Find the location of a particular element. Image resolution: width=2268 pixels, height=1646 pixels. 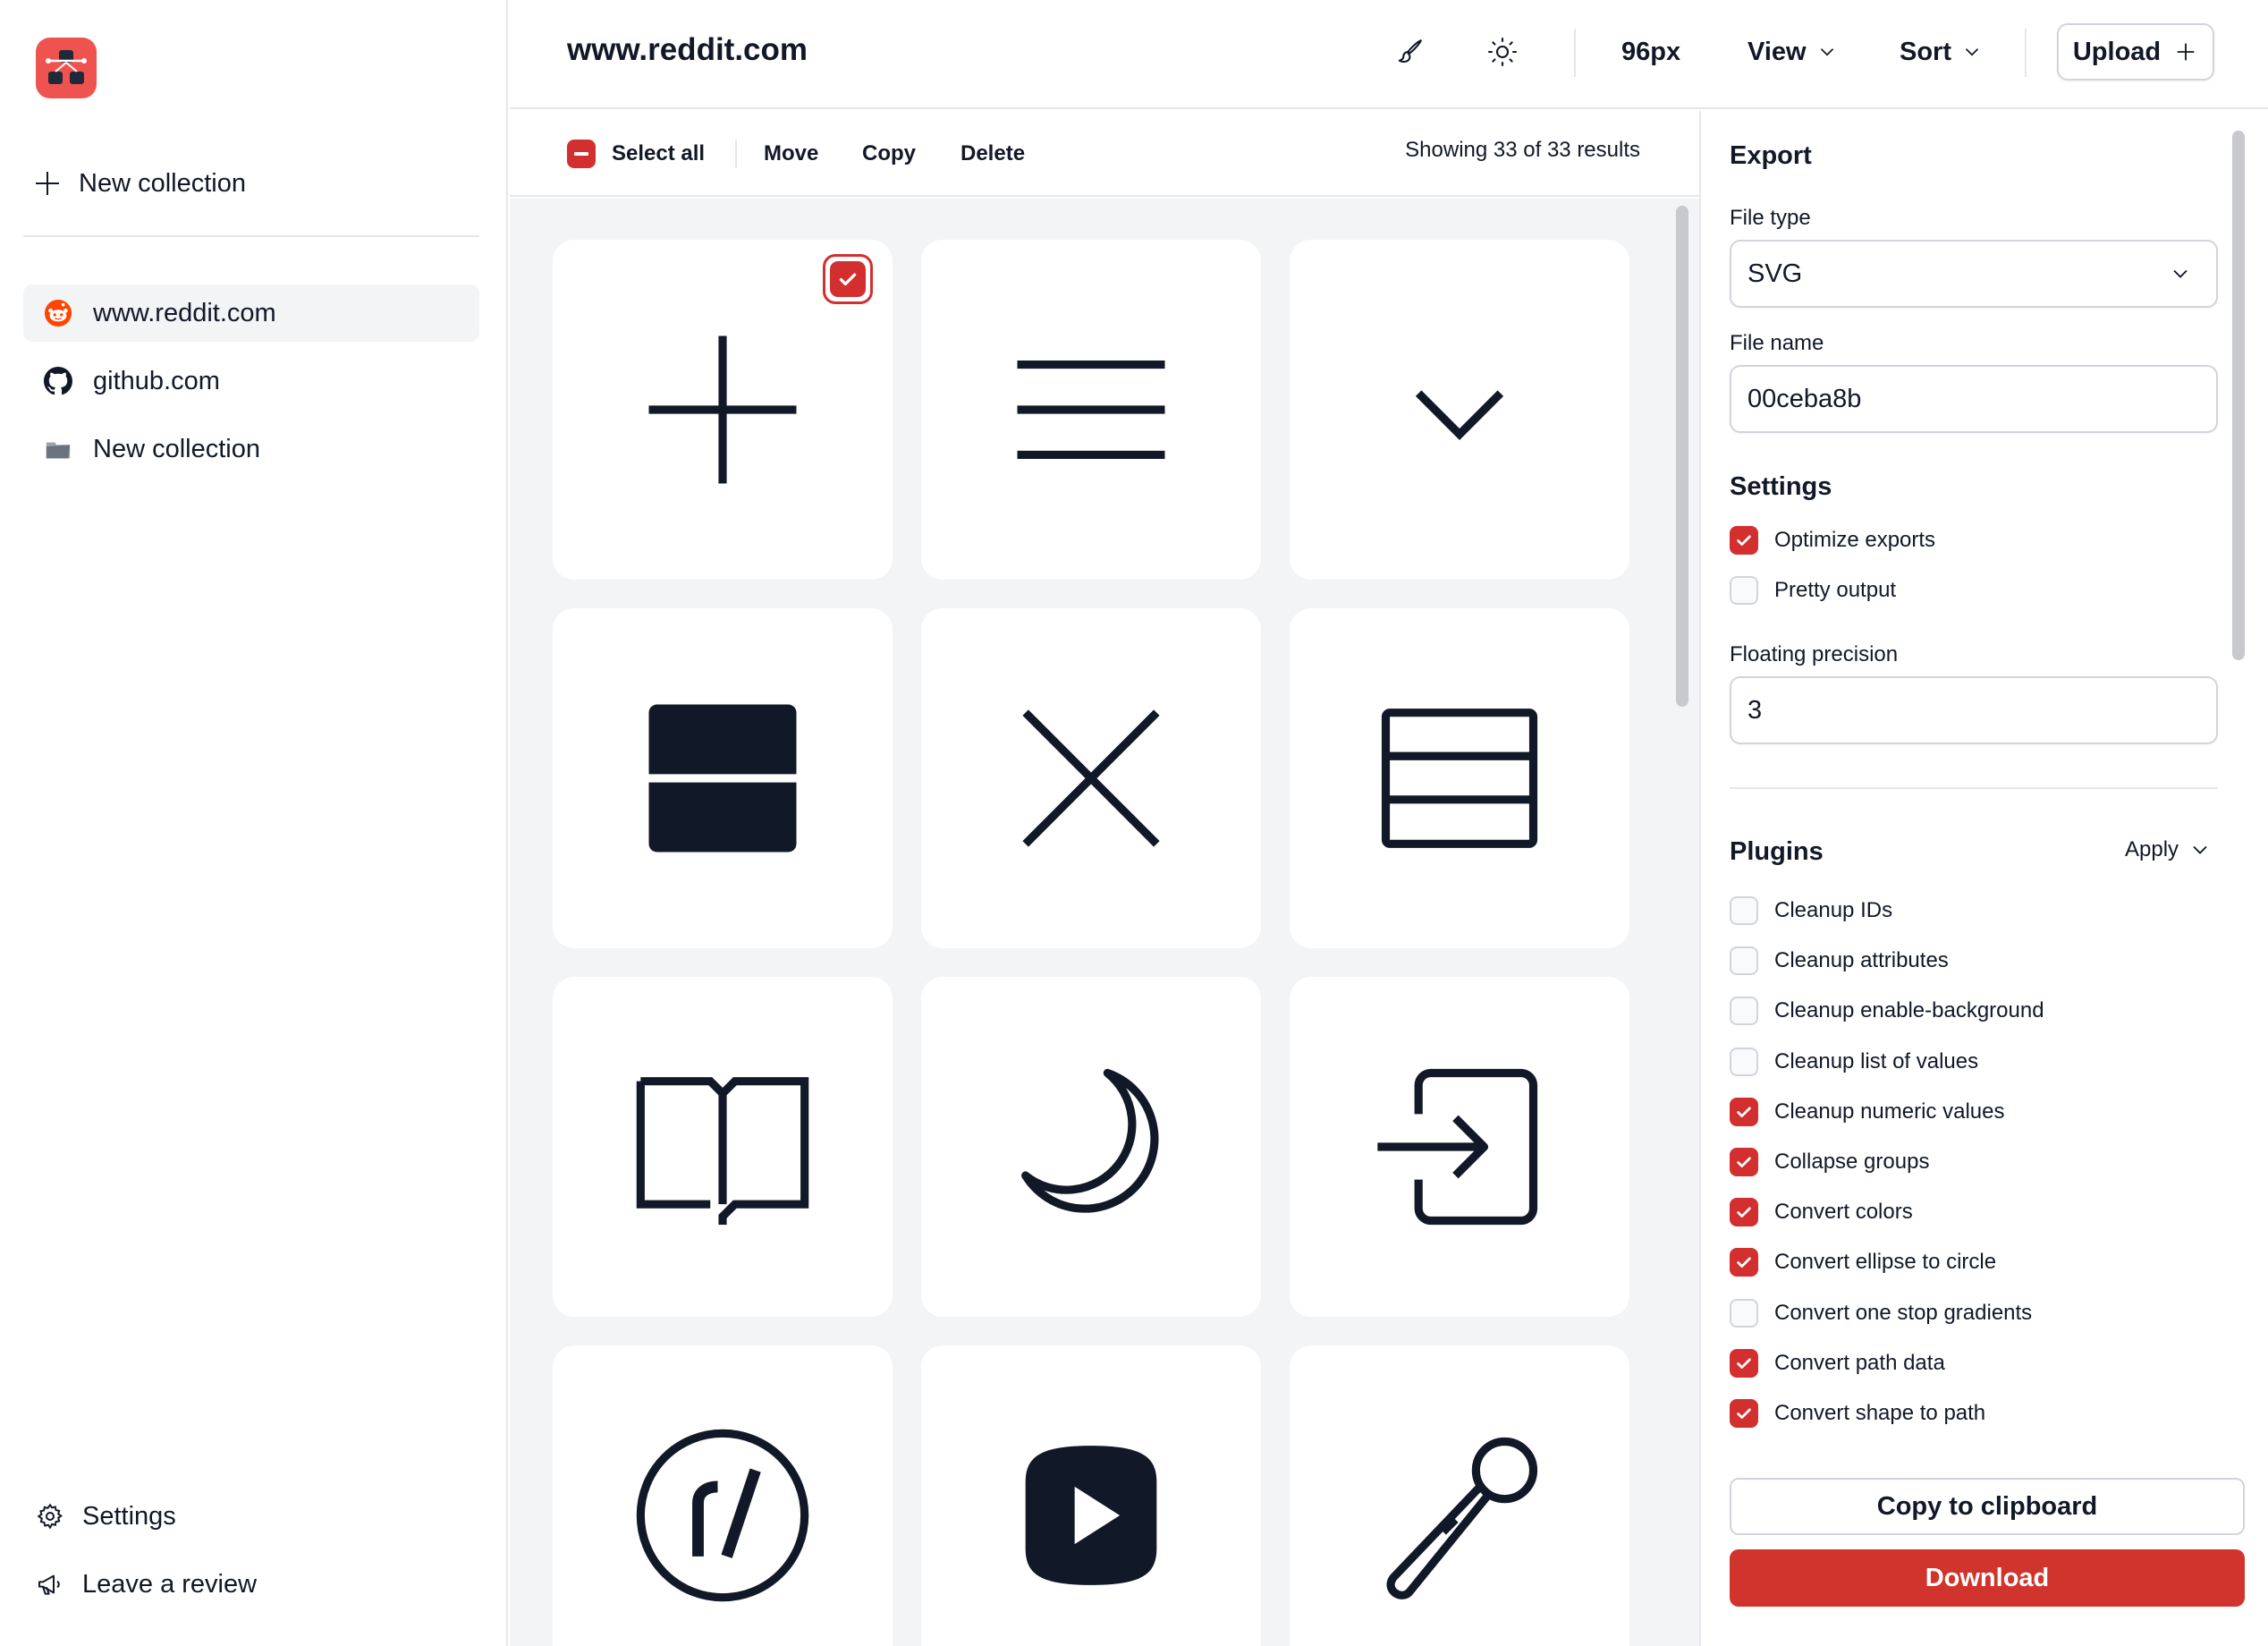

precision-input: 3 is located at coordinates (1974, 710).